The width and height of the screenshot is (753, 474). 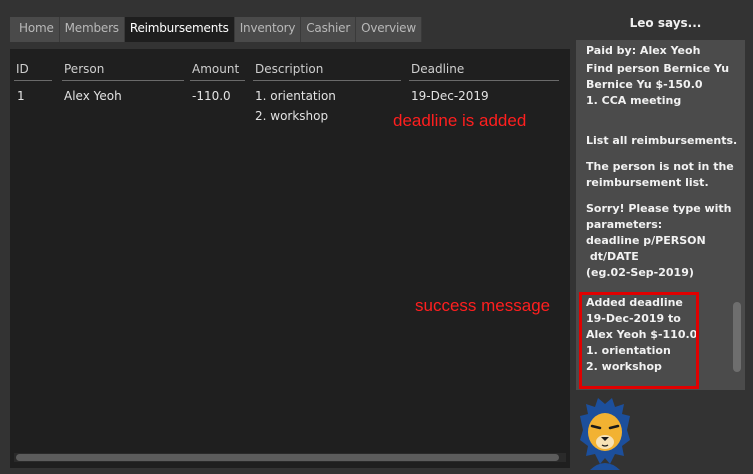 I want to click on chat-message: Paid by: Alex Yeoh, so click(x=643, y=51).